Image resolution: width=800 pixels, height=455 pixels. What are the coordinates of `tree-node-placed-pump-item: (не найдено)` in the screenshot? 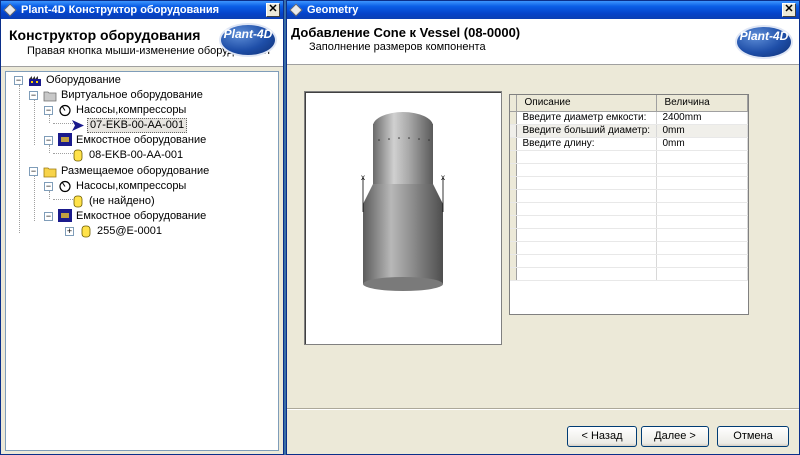 It's located at (114, 201).